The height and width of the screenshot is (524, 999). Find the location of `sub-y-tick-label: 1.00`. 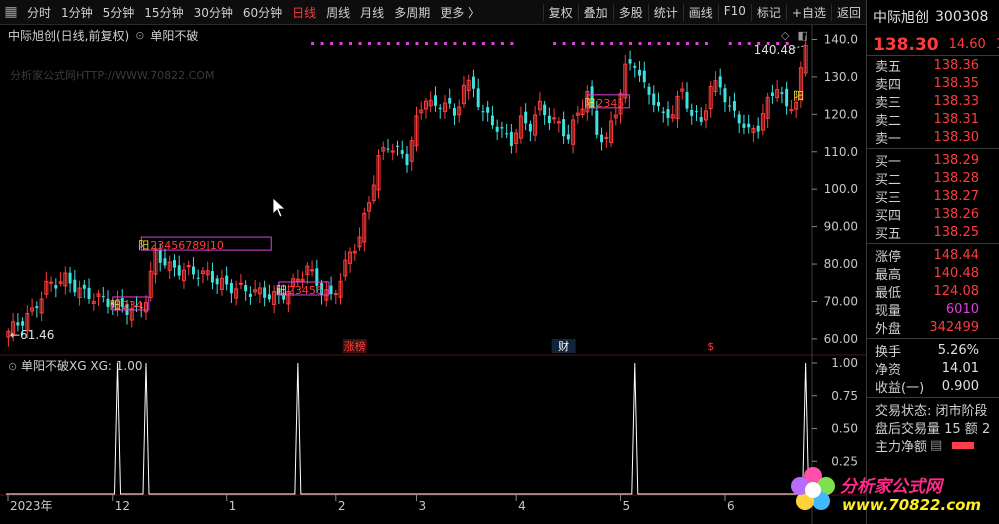

sub-y-tick-label: 1.00 is located at coordinates (844, 363).